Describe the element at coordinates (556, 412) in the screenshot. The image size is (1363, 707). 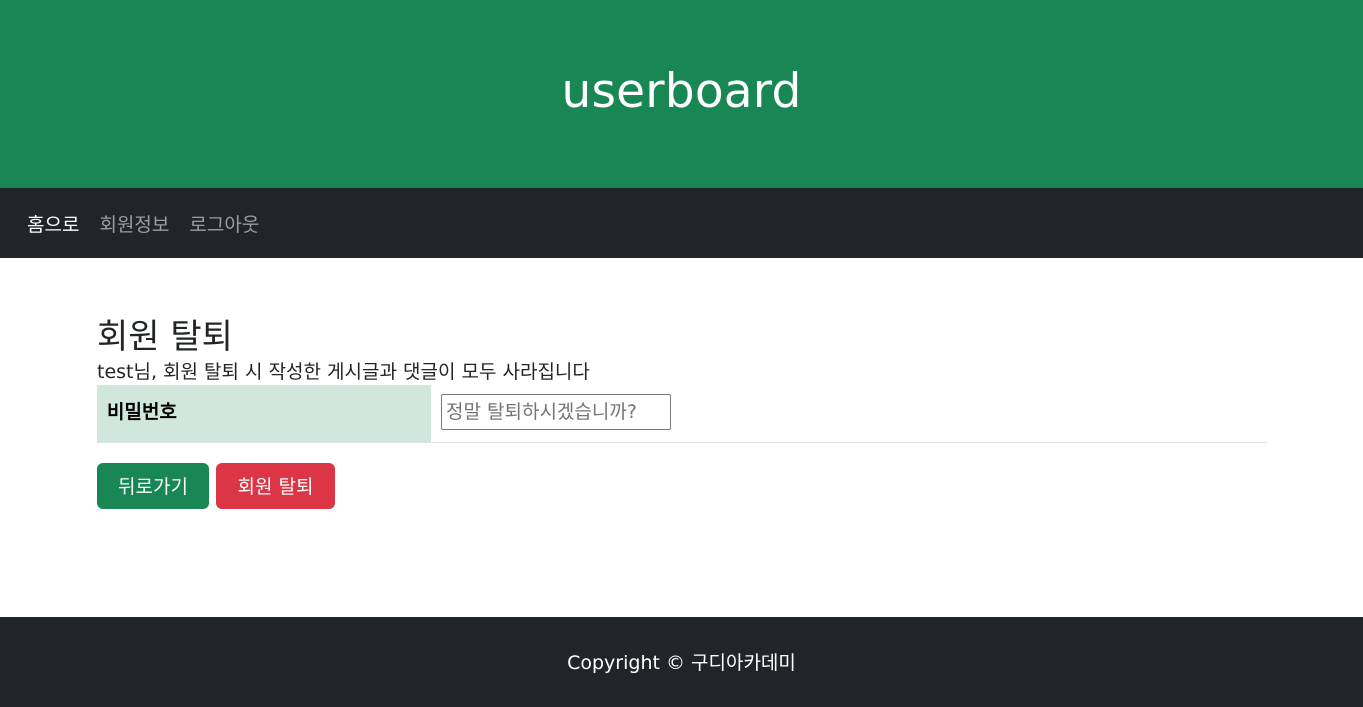
I see `password-input` at that location.